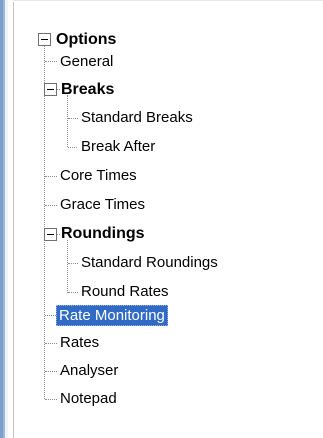 This screenshot has width=323, height=438. I want to click on standard-breaks-branch, so click(73, 118).